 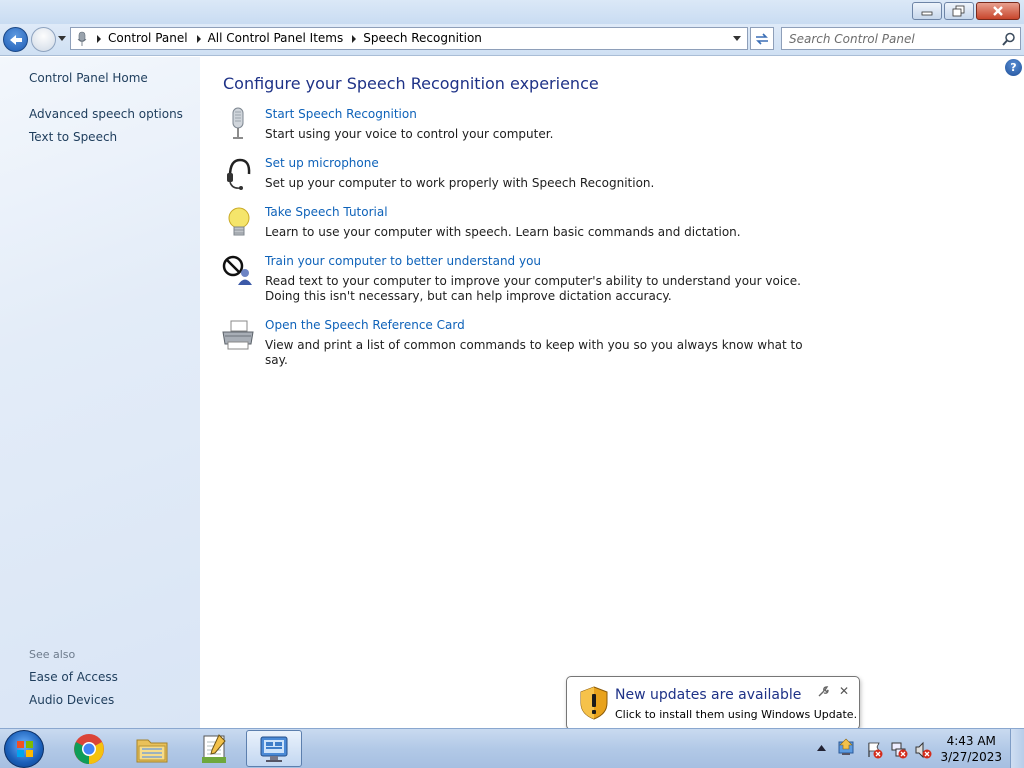 I want to click on search-input, so click(x=887, y=38).